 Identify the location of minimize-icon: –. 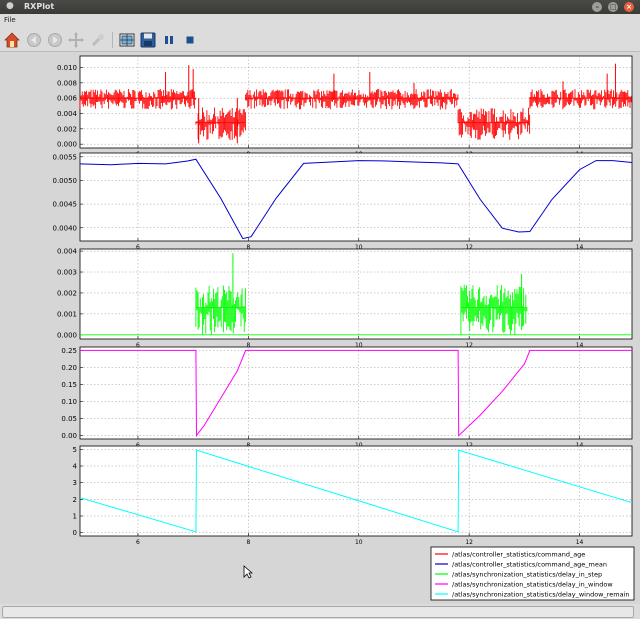
(597, 7).